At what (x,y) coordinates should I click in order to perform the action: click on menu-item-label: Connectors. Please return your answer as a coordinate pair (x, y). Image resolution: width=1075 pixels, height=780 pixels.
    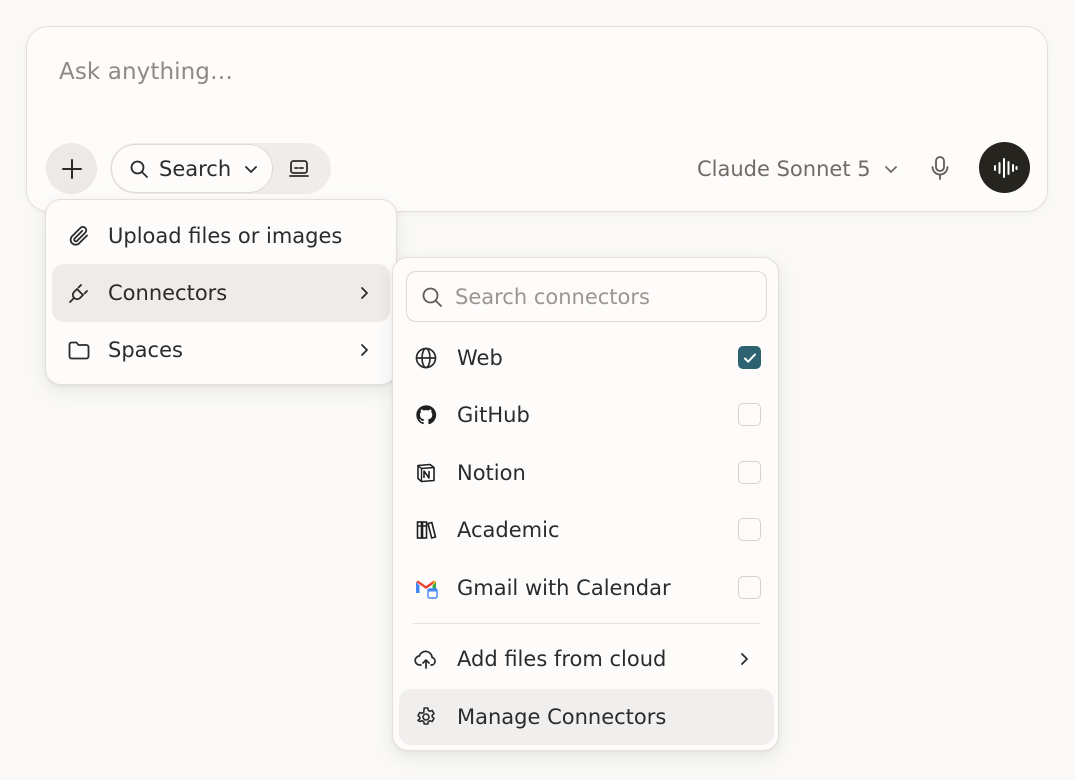
    Looking at the image, I should click on (168, 293).